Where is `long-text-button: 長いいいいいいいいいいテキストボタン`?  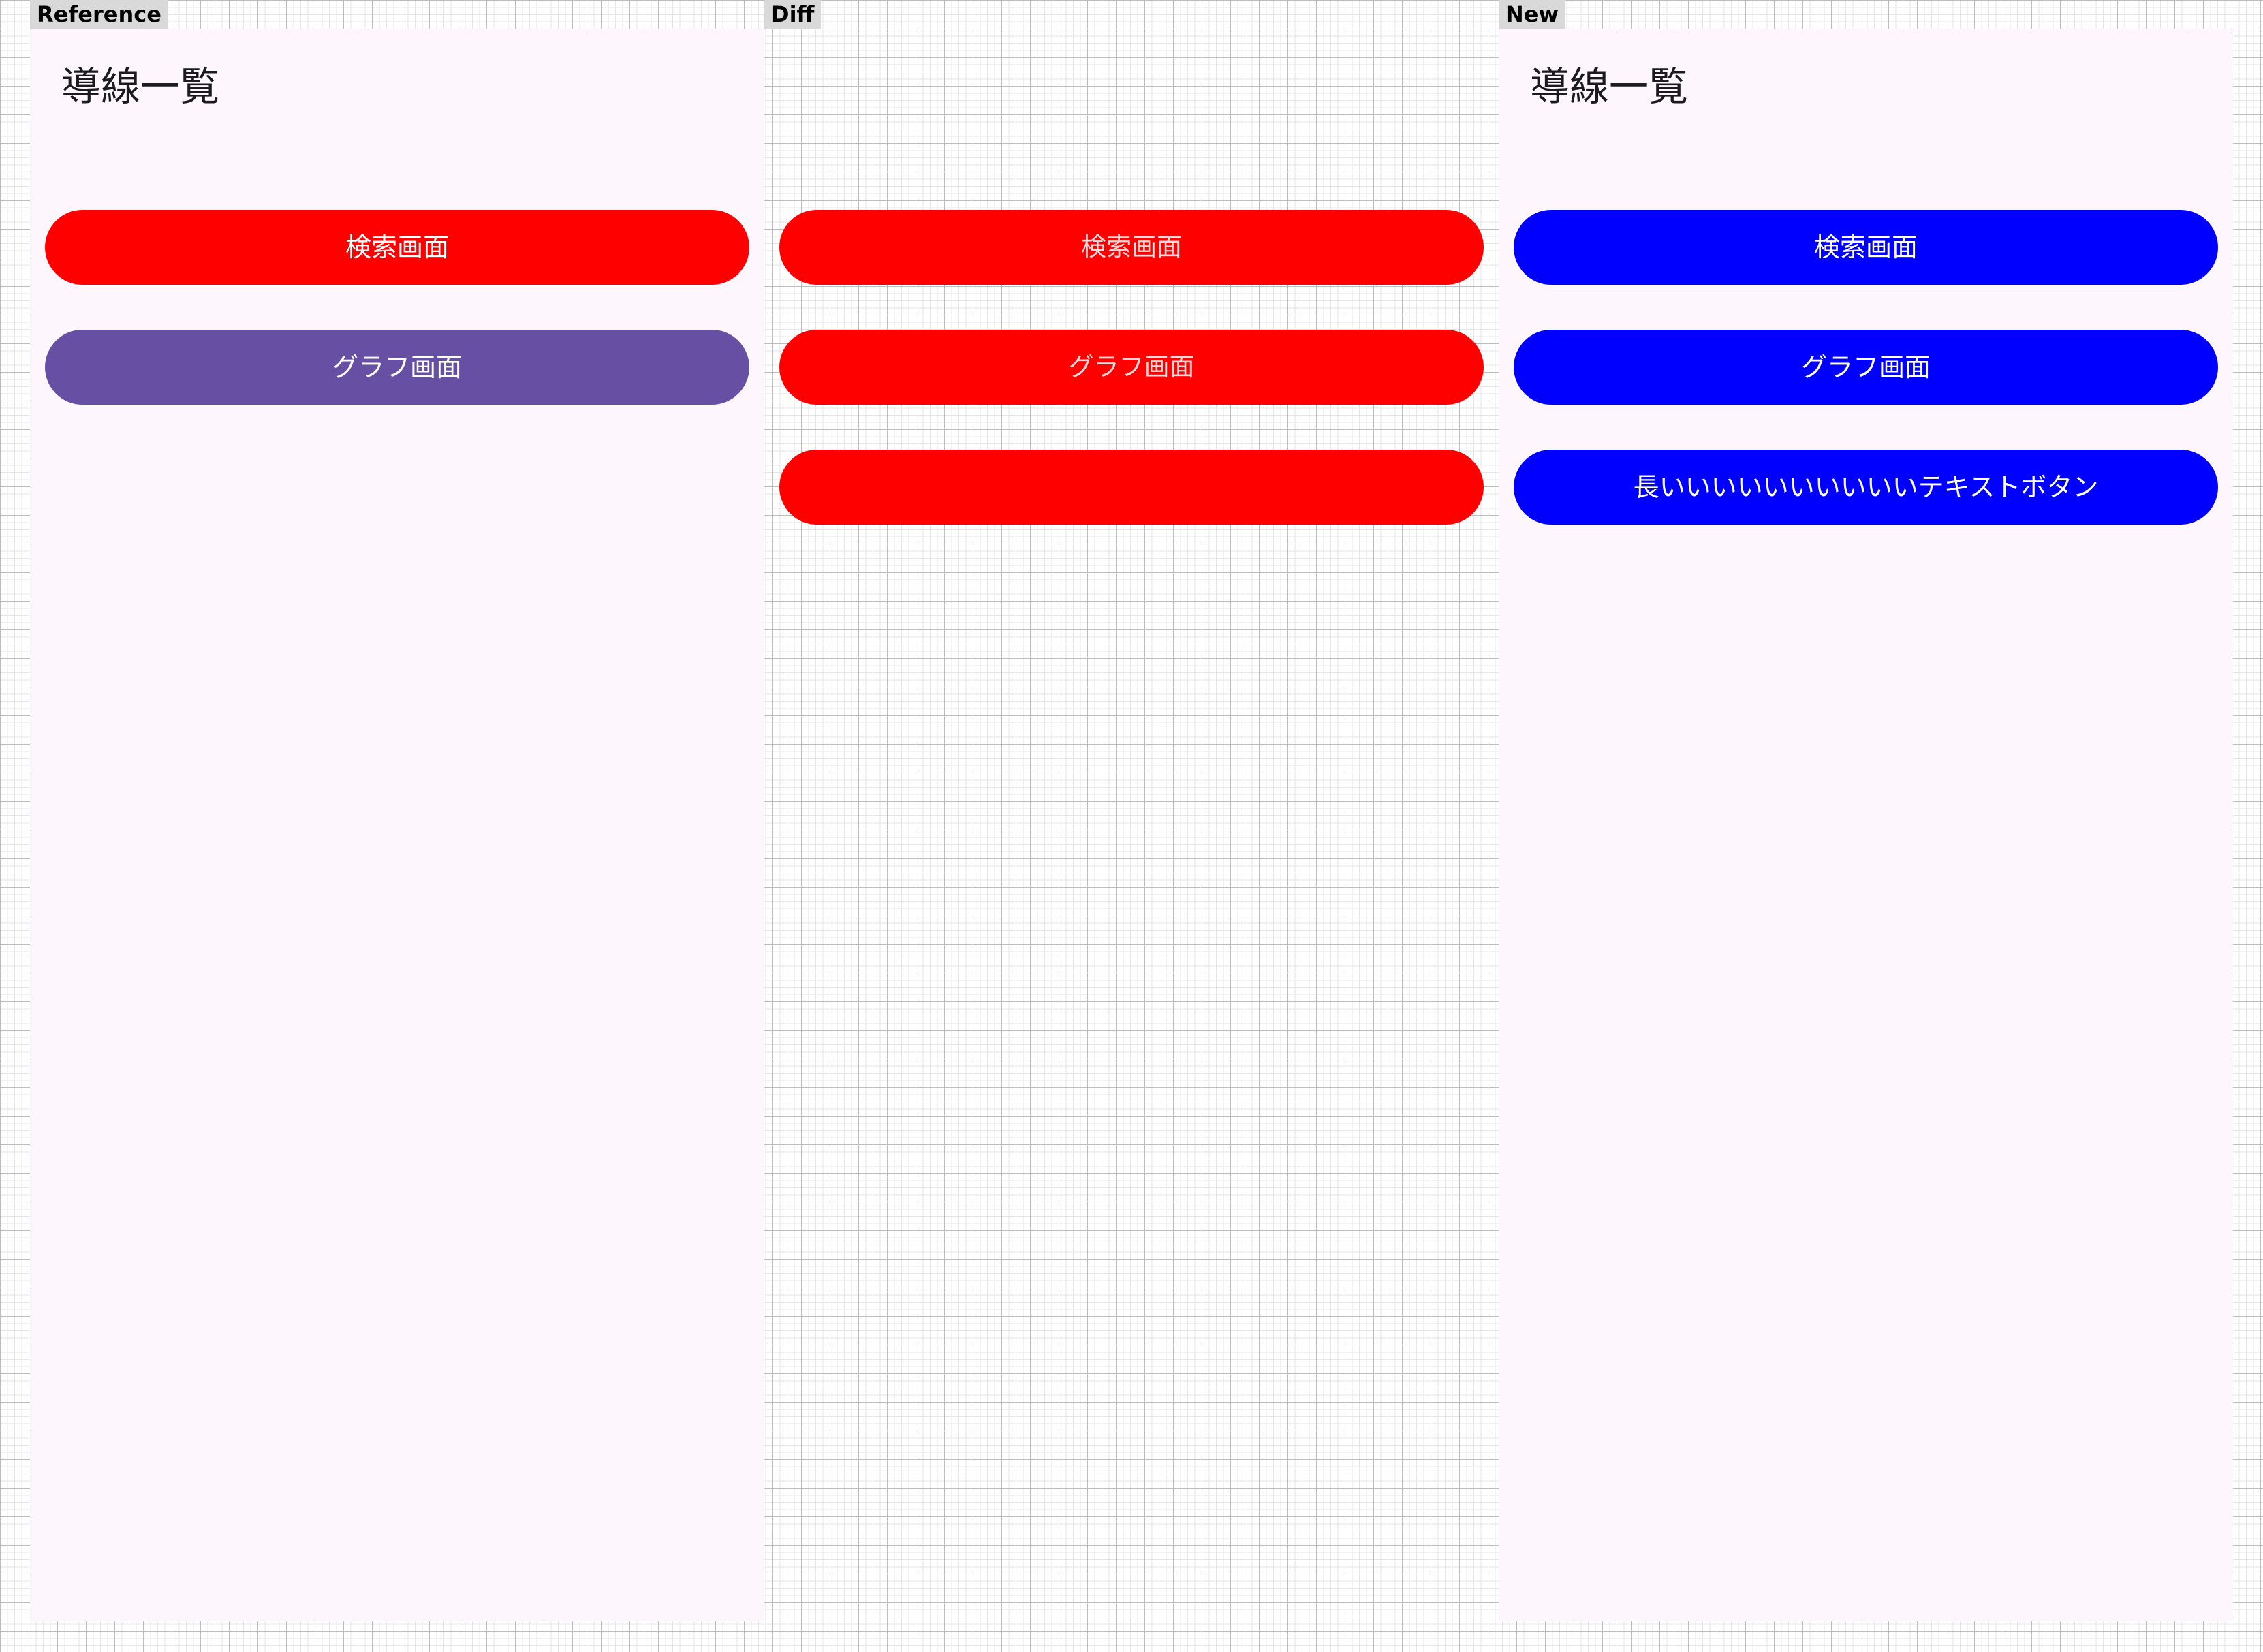 long-text-button: 長いいいいいいいいいいテキストボタン is located at coordinates (1866, 487).